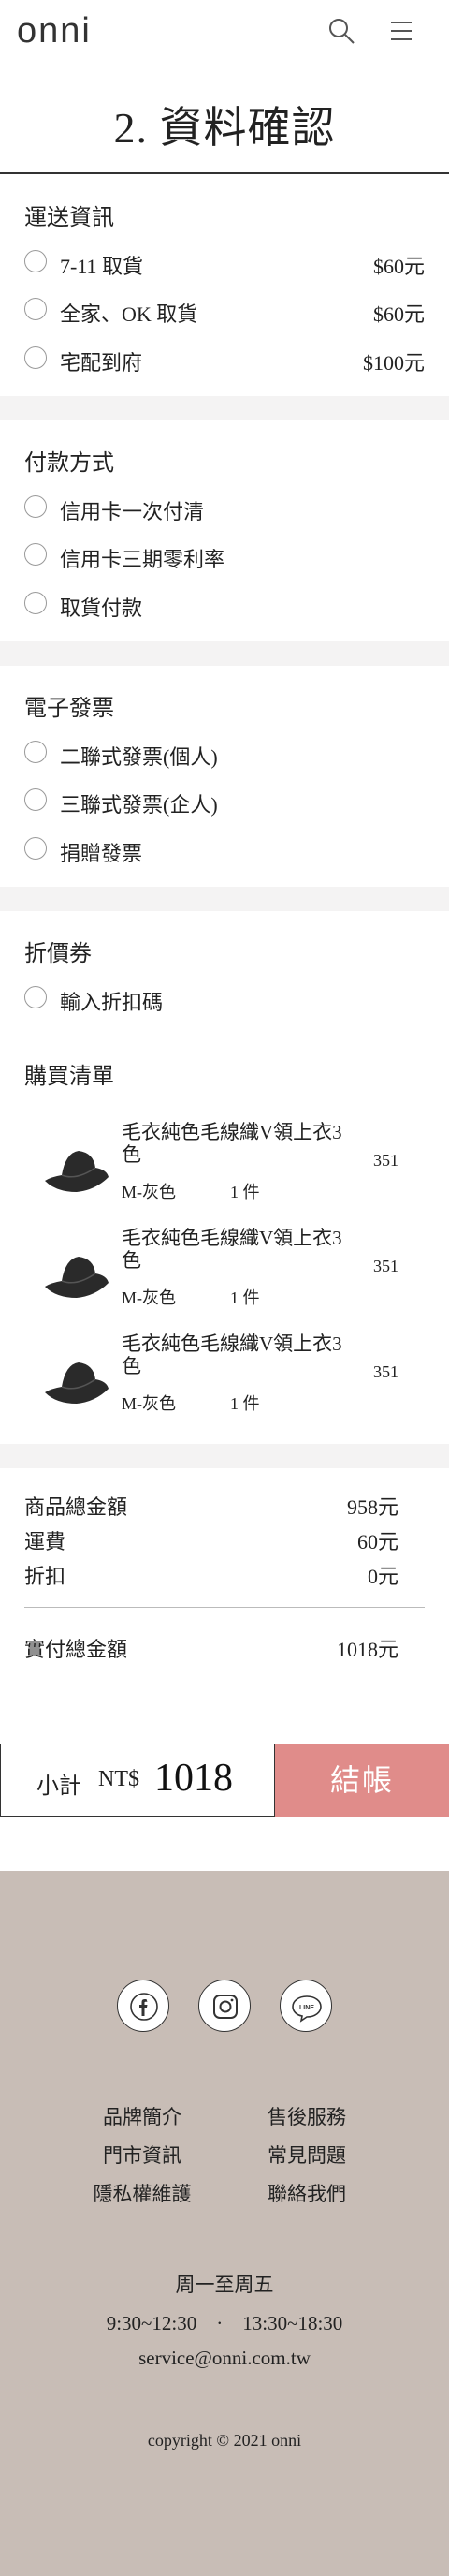  What do you see at coordinates (132, 511) in the screenshot?
I see `option-label: 信用卡一次付清` at bounding box center [132, 511].